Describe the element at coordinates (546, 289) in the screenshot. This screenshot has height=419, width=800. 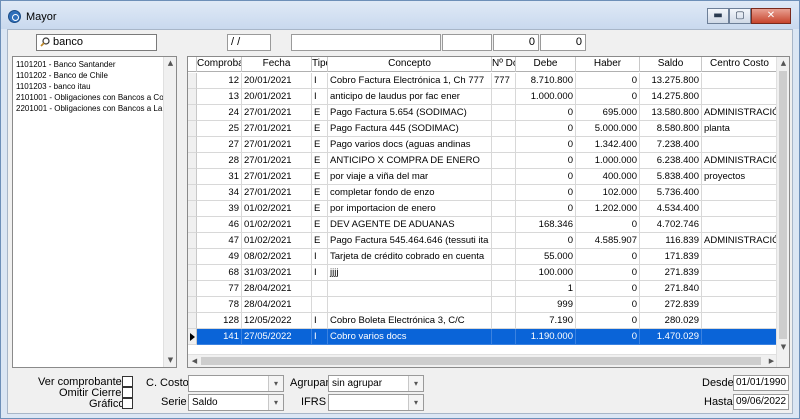
I see `table-cell: 1` at that location.